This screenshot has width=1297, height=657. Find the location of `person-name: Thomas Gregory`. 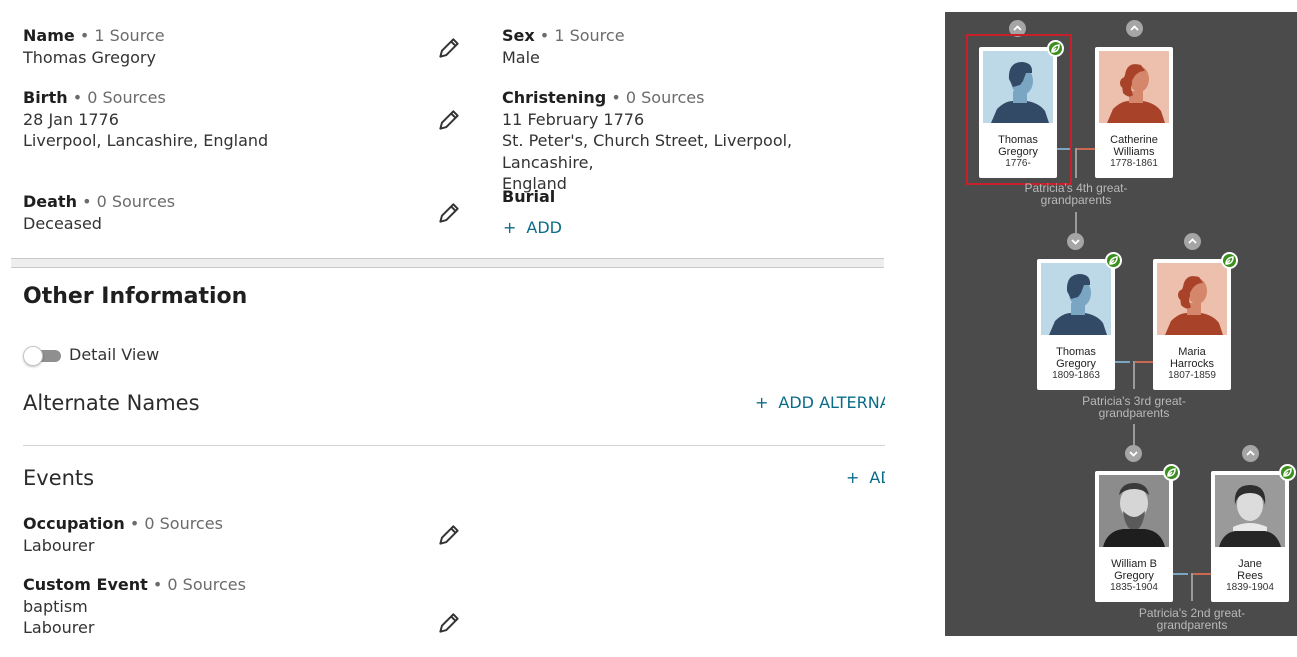

person-name: Thomas Gregory is located at coordinates (1076, 358).